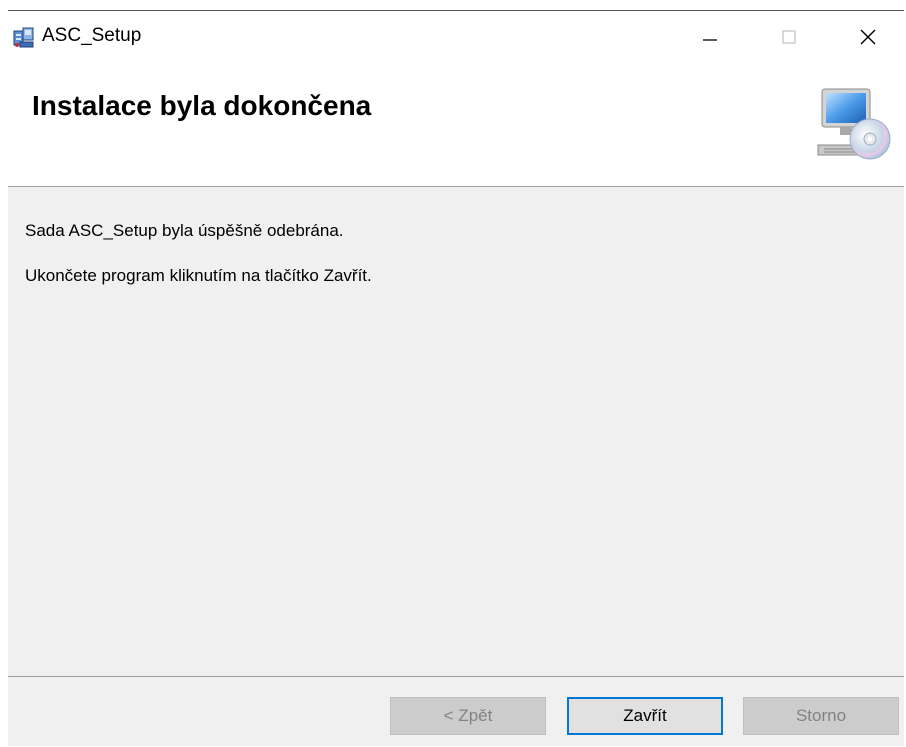 The height and width of the screenshot is (747, 906). I want to click on close-icon, so click(868, 37).